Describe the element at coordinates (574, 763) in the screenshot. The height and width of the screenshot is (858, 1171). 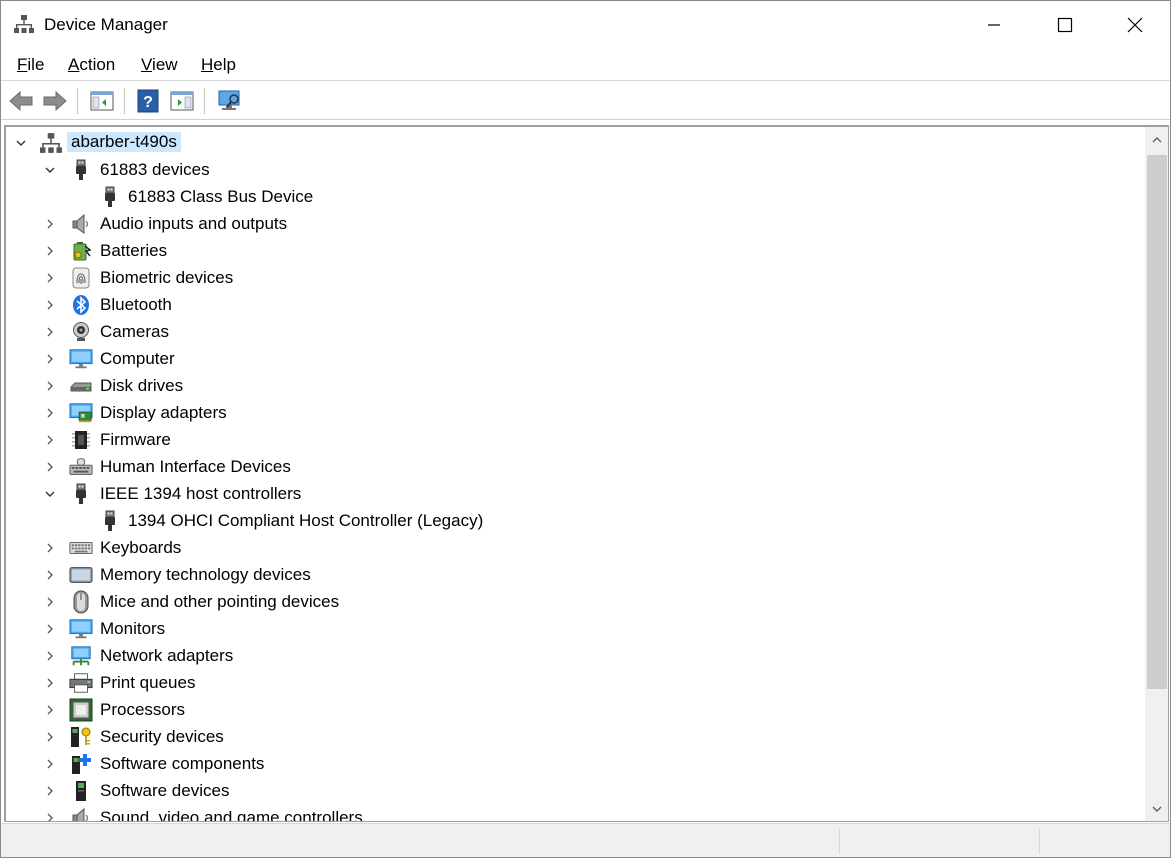
I see `tree-category-item: Software components` at that location.